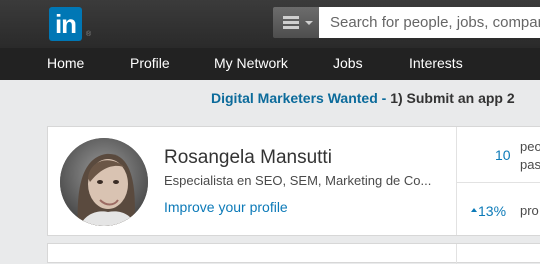 This screenshot has width=540, height=264. I want to click on secondary-card, so click(293, 253).